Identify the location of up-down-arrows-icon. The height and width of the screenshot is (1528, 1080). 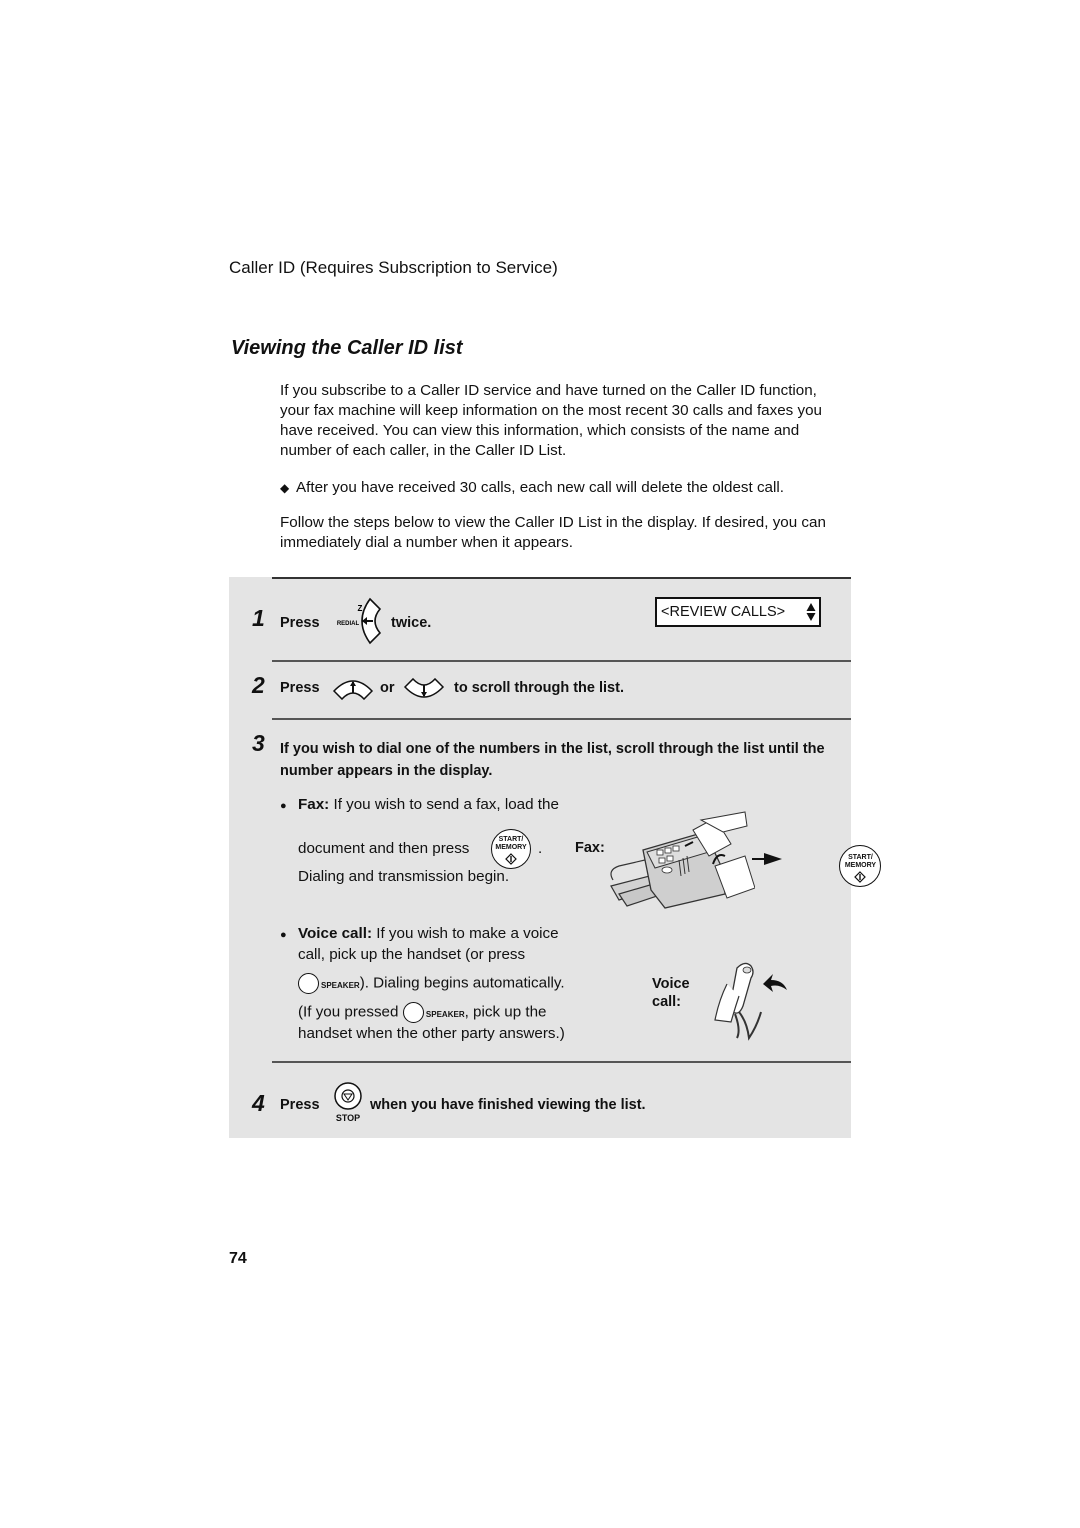
(811, 612).